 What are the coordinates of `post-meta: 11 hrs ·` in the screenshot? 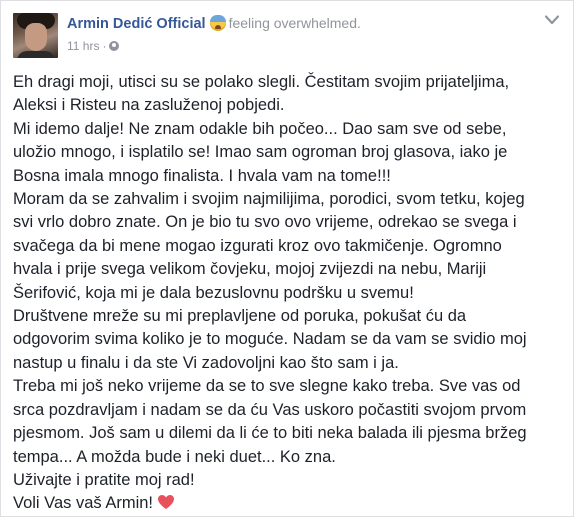 It's located at (93, 46).